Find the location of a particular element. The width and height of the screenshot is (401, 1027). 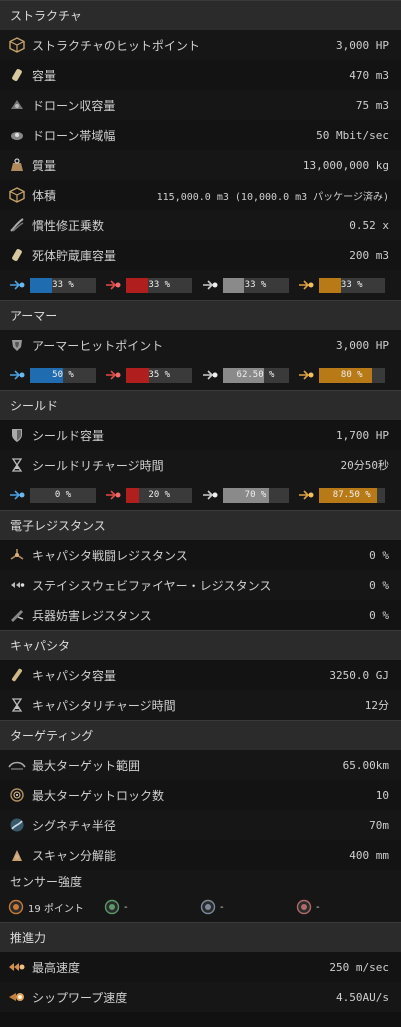

resistance-bar: 33 % is located at coordinates (255, 285).